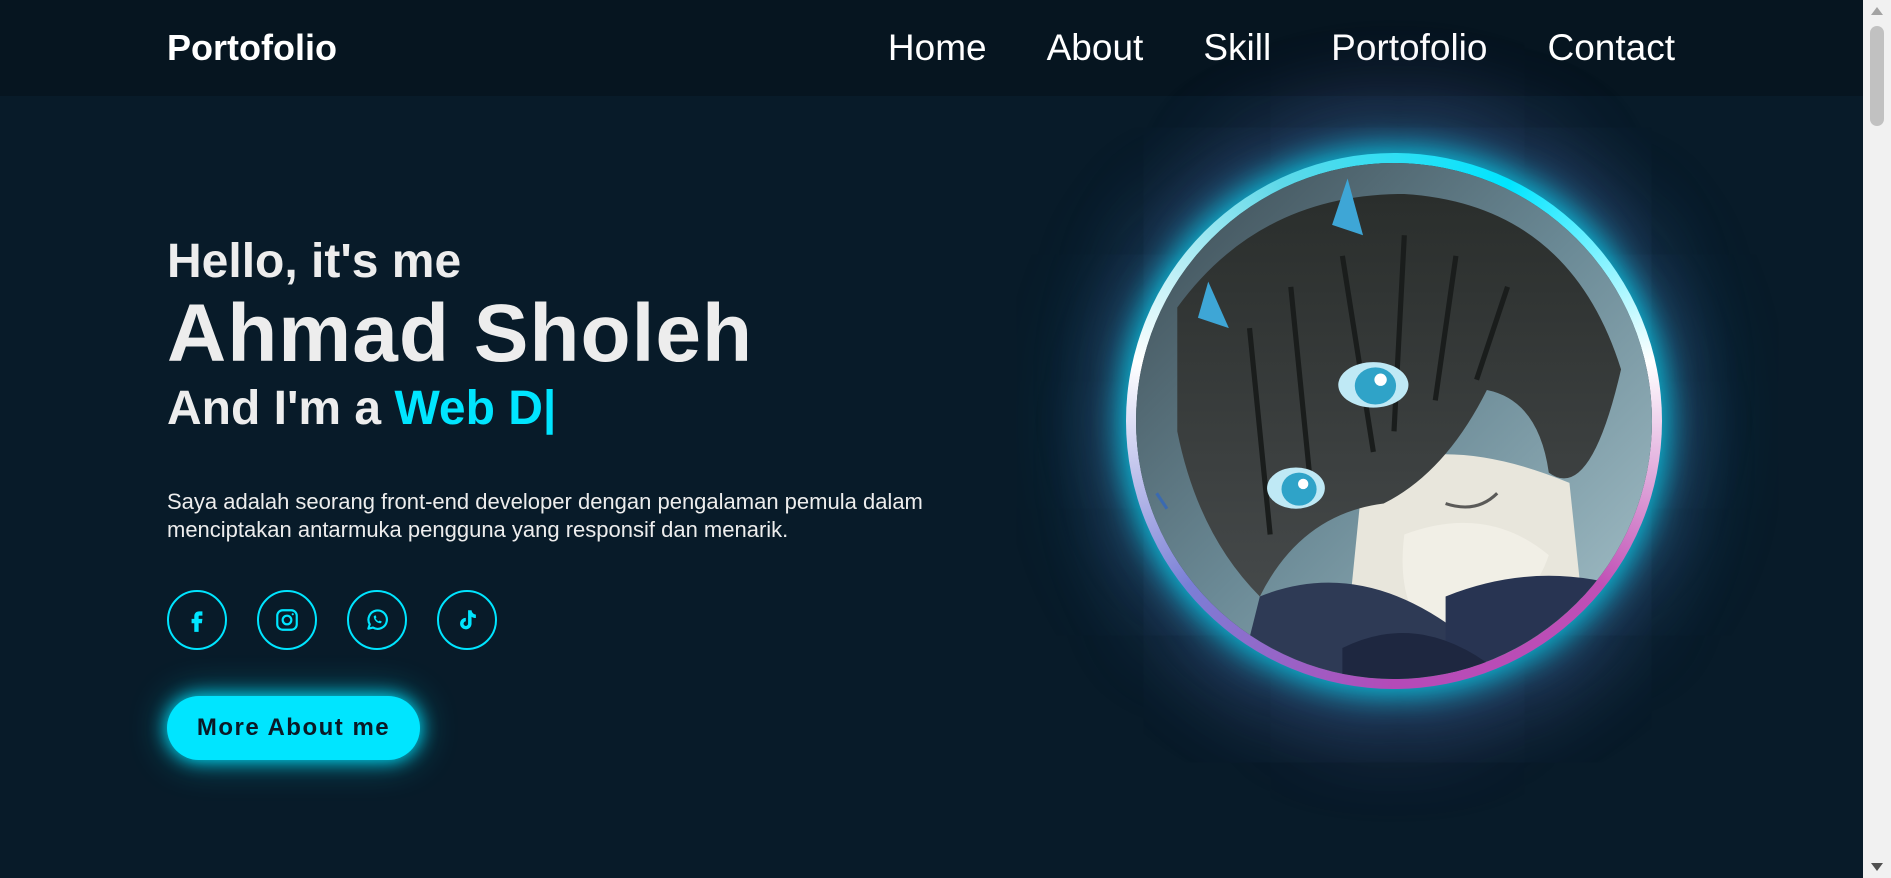 Image resolution: width=1891 pixels, height=878 pixels. I want to click on tiktok-icon, so click(468, 620).